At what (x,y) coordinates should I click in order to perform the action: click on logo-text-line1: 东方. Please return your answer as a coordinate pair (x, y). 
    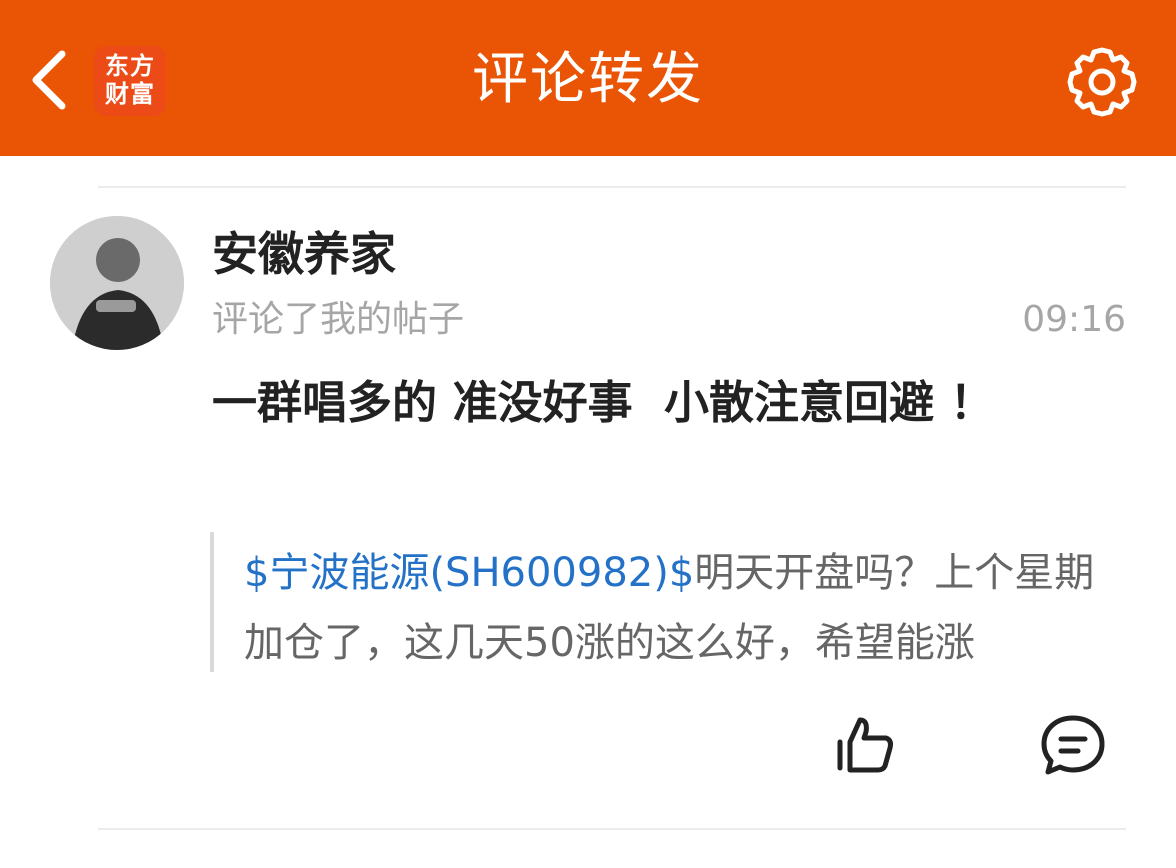
    Looking at the image, I should click on (130, 66).